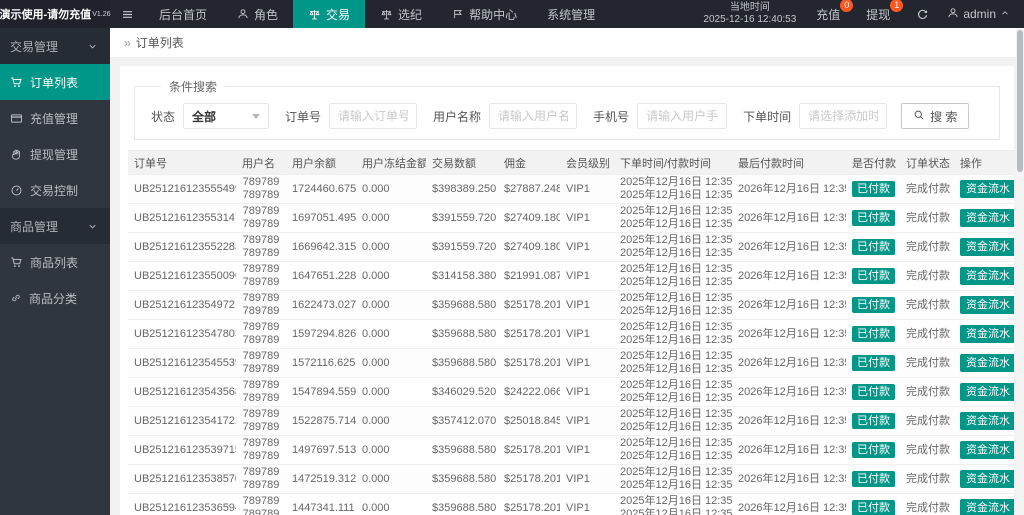 The width and height of the screenshot is (1024, 515). I want to click on recharge-link: 充值 0, so click(835, 11).